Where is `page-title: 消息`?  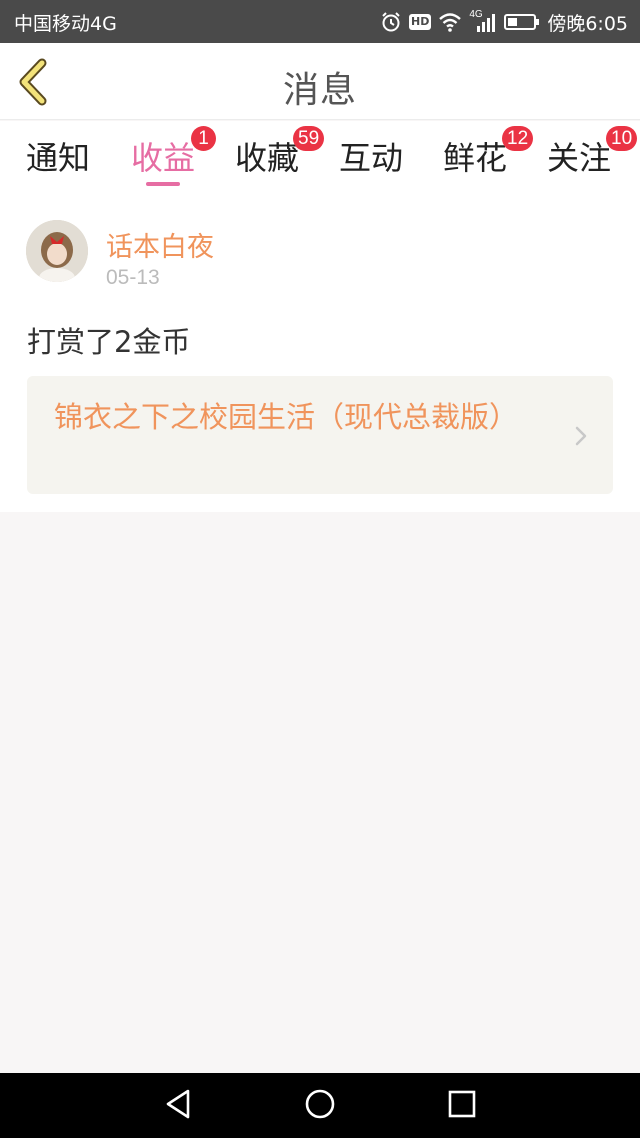 page-title: 消息 is located at coordinates (319, 90).